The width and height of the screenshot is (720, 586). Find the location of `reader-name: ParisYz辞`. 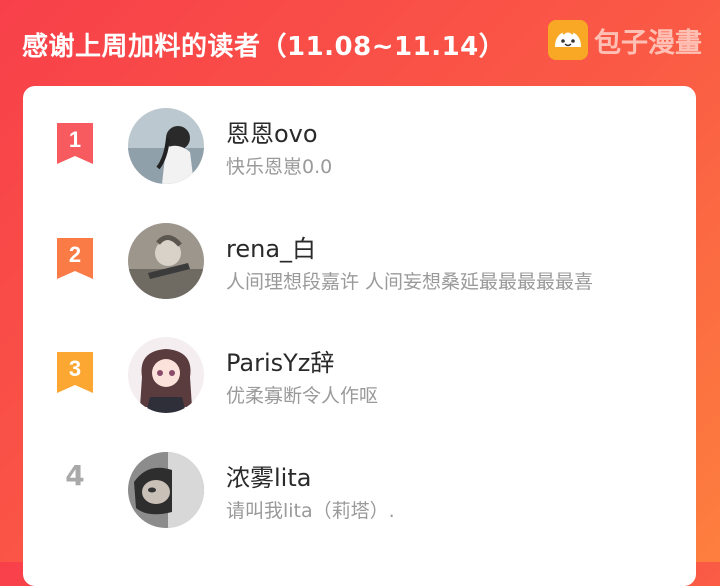

reader-name: ParisYz辞 is located at coordinates (280, 363).